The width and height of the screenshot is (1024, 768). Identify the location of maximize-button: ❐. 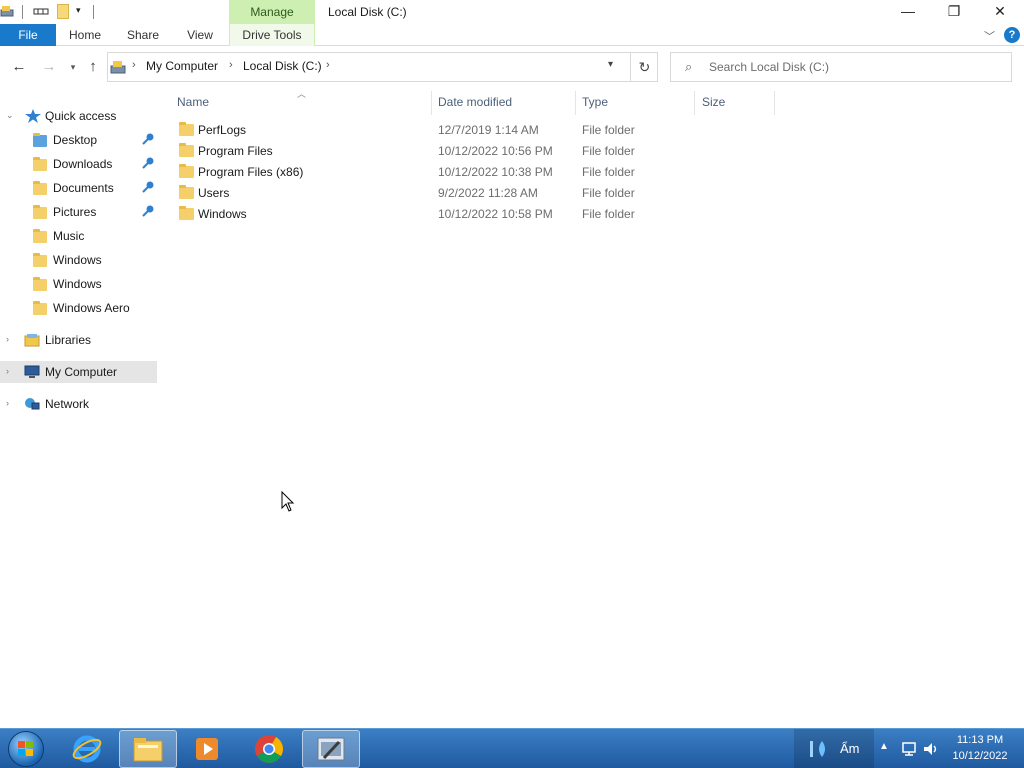
(954, 12).